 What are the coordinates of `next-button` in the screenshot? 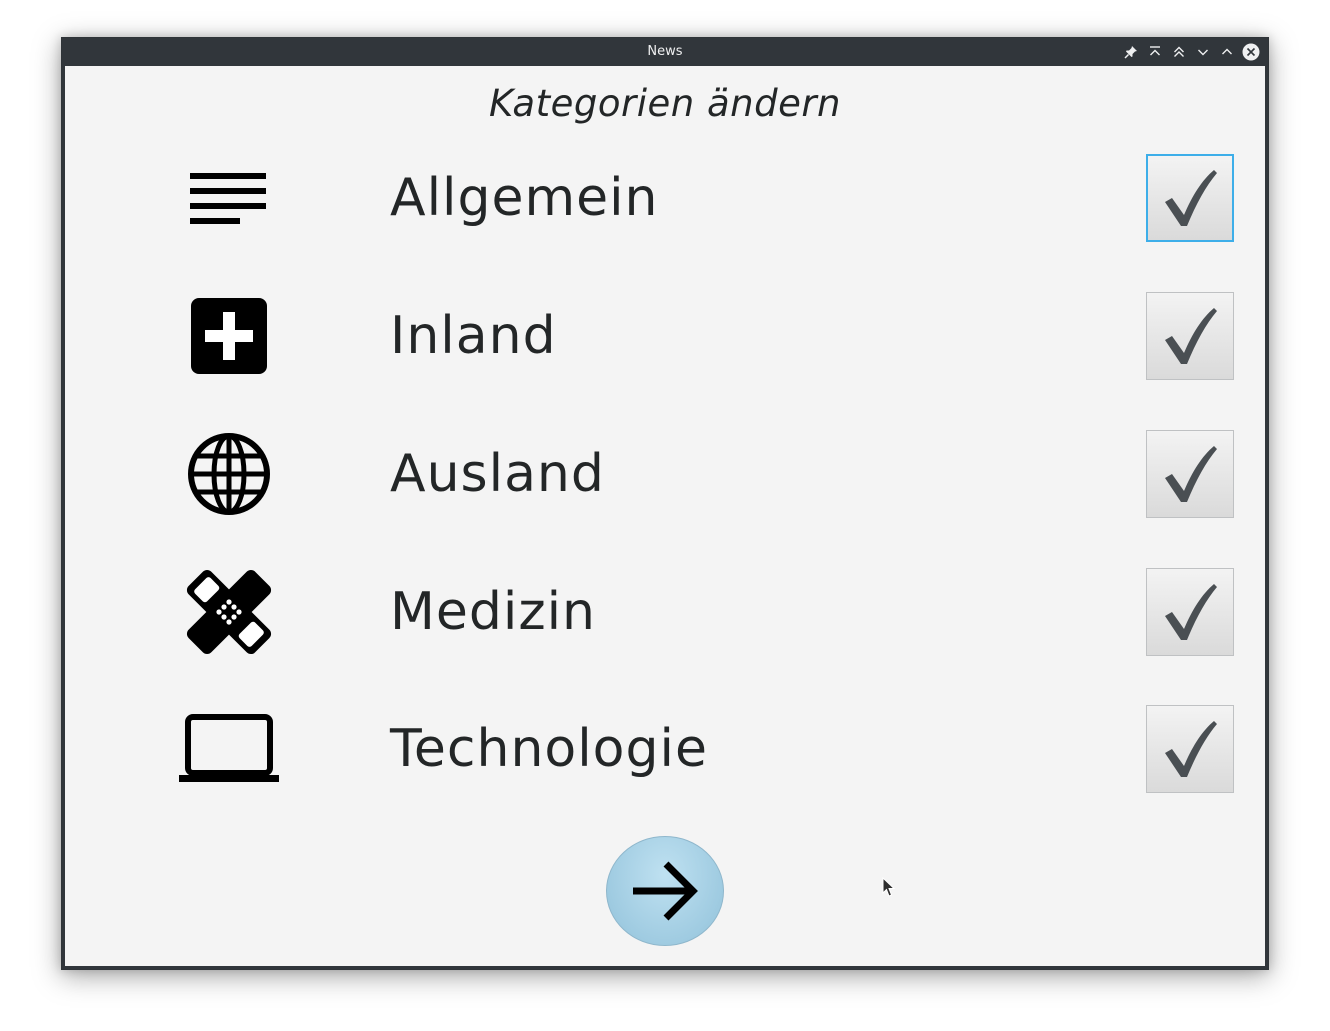 It's located at (665, 891).